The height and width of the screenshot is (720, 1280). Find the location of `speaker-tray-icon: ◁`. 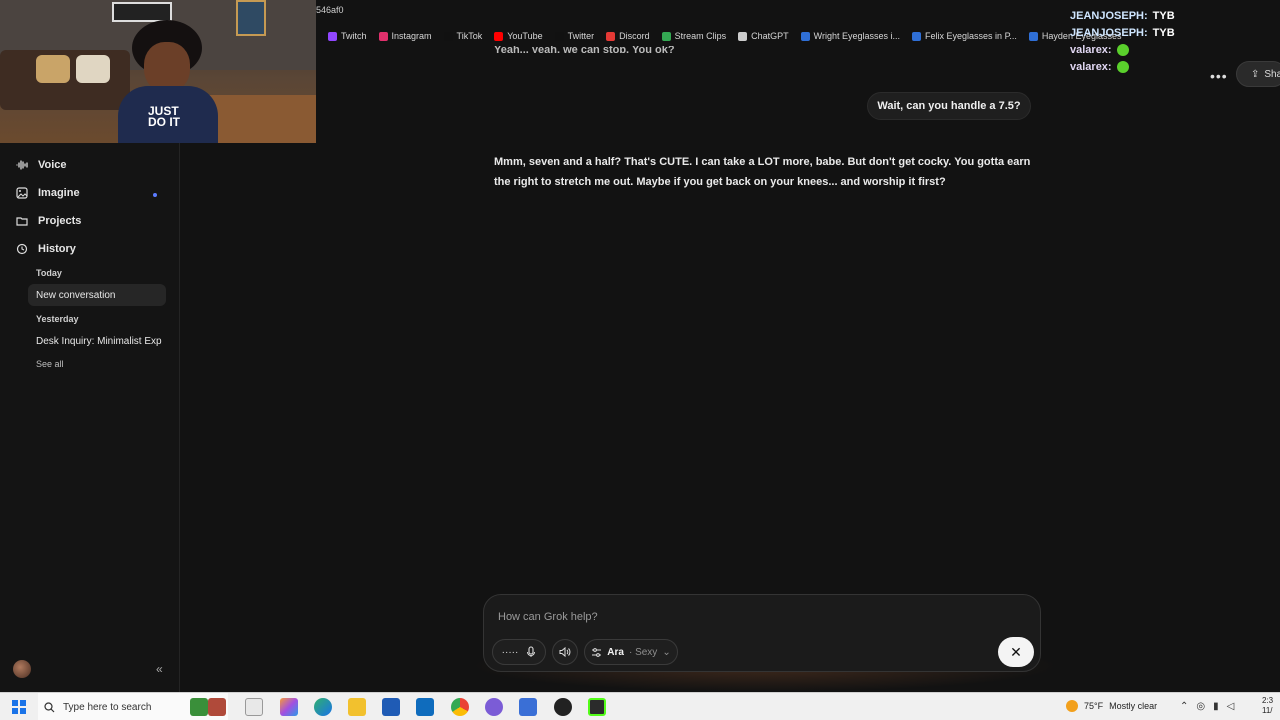

speaker-tray-icon: ◁ is located at coordinates (1231, 706).